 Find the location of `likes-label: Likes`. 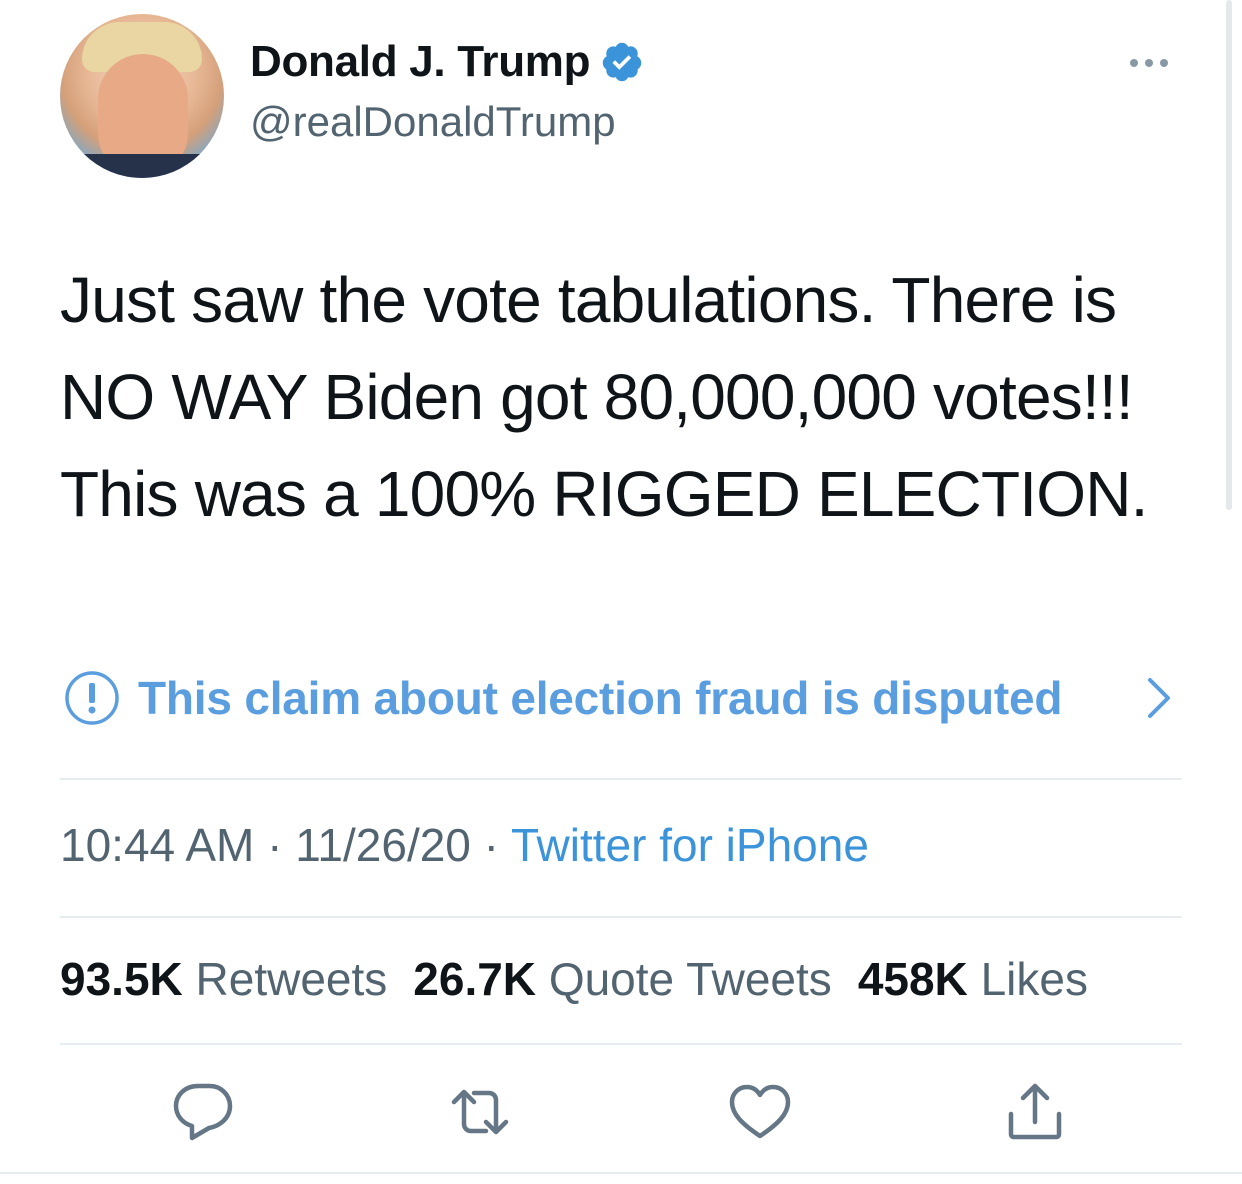

likes-label: Likes is located at coordinates (1034, 979).